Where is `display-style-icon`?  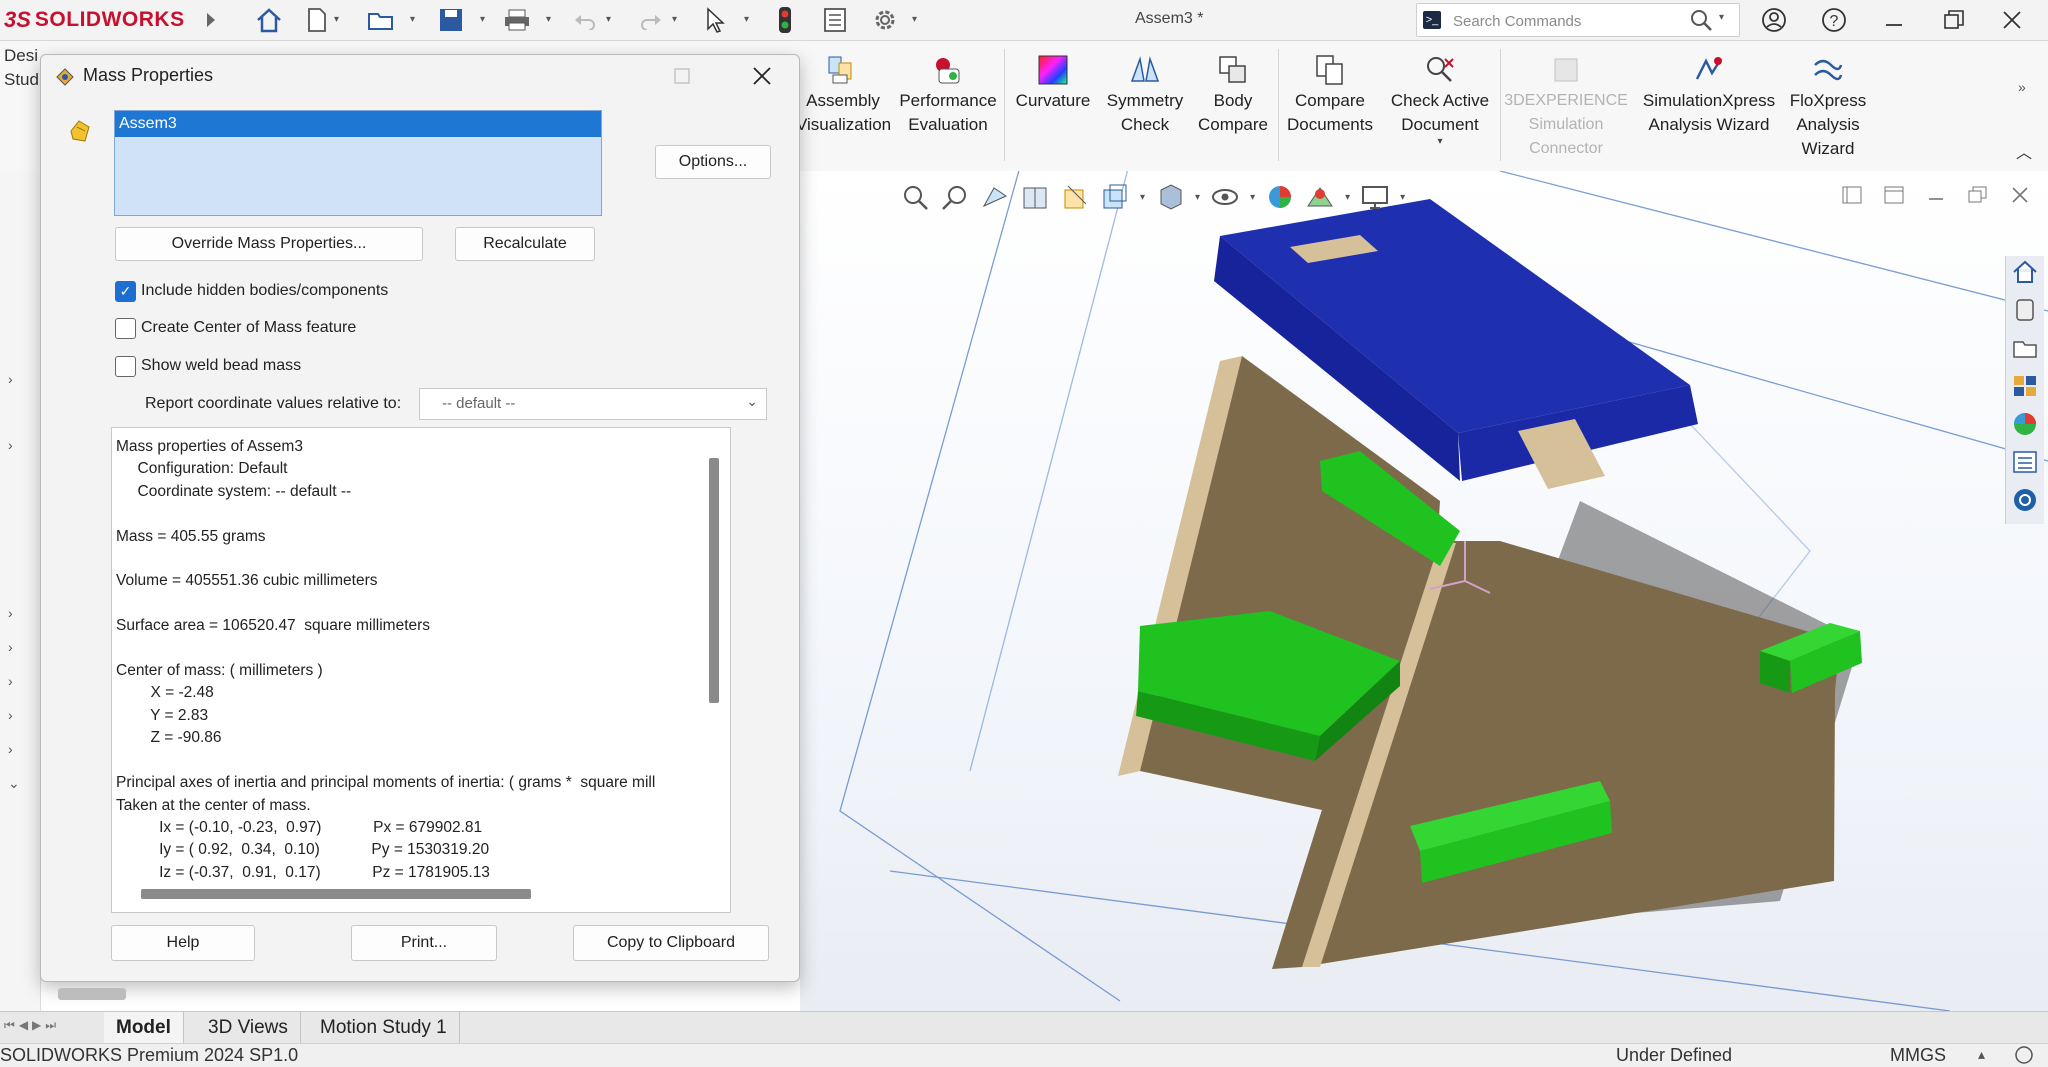
display-style-icon is located at coordinates (1170, 197).